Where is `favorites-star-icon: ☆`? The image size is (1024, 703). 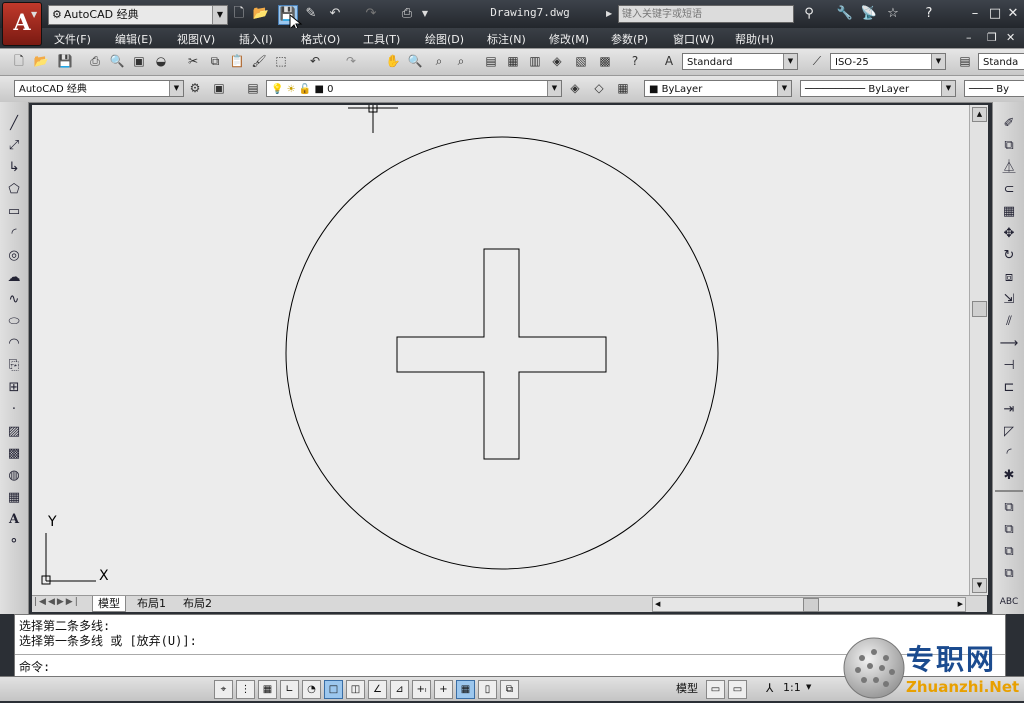
favorites-star-icon: ☆ is located at coordinates (893, 14).